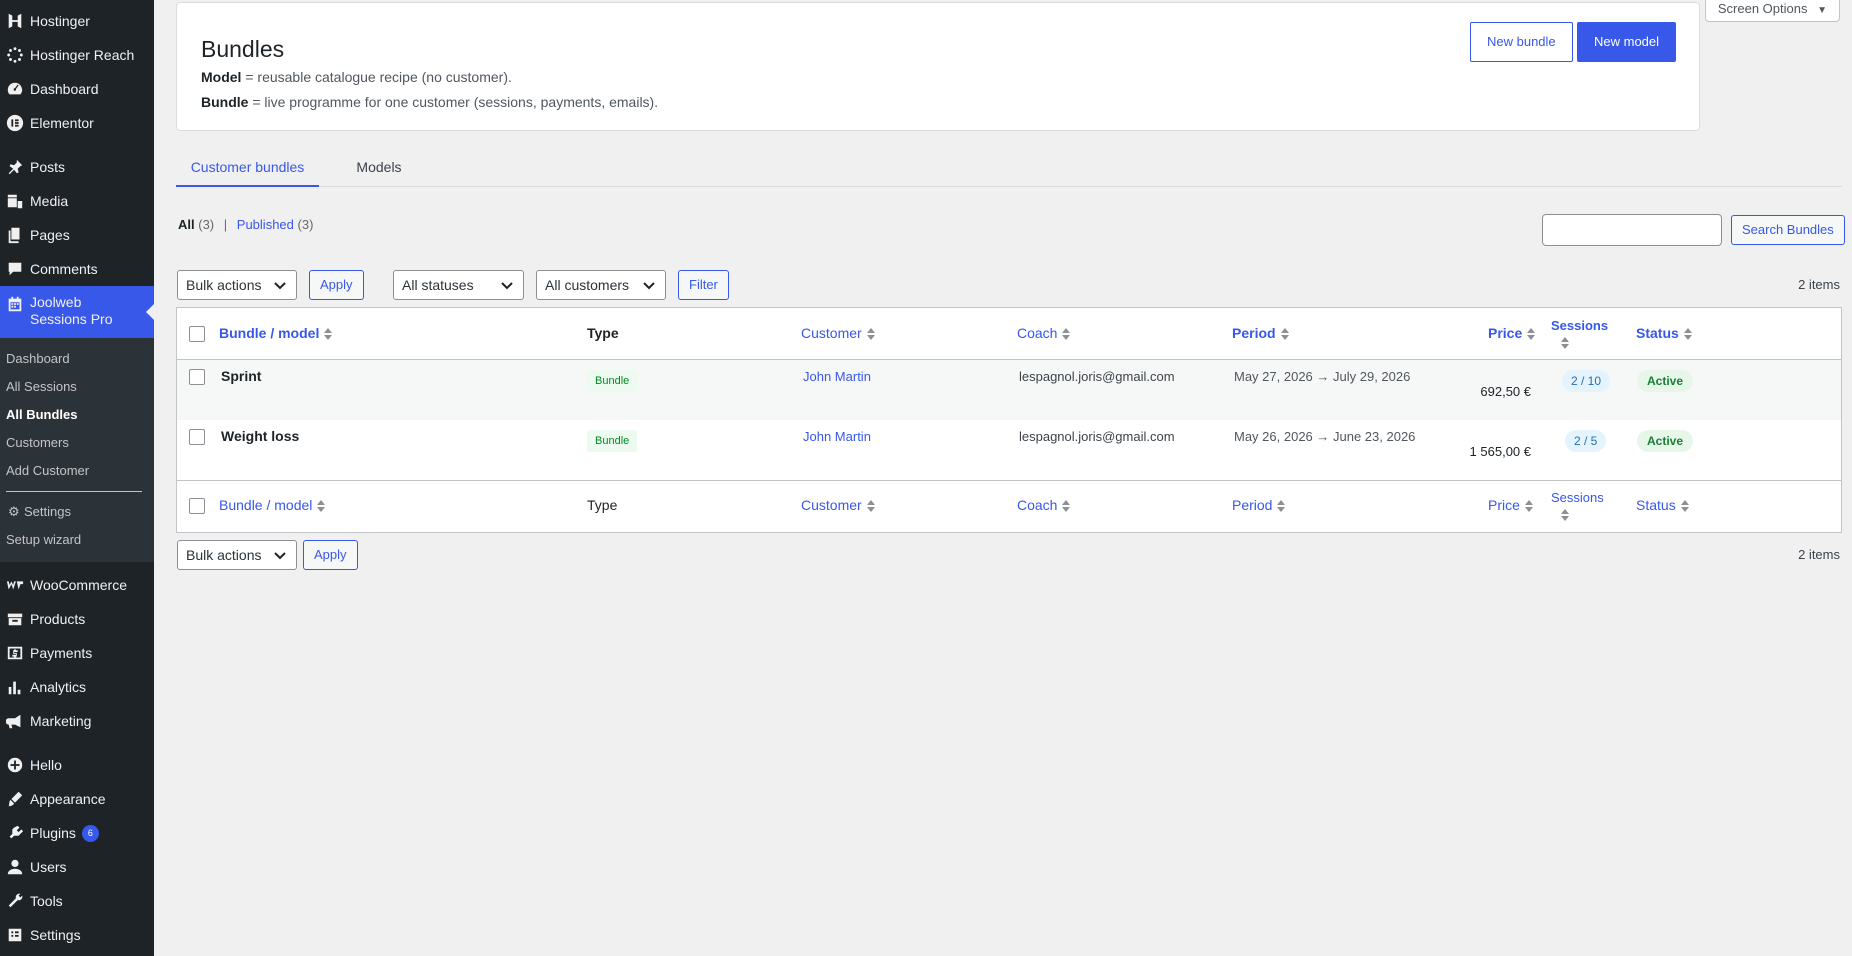 The width and height of the screenshot is (1852, 956). I want to click on col-customer: Customer, so click(838, 333).